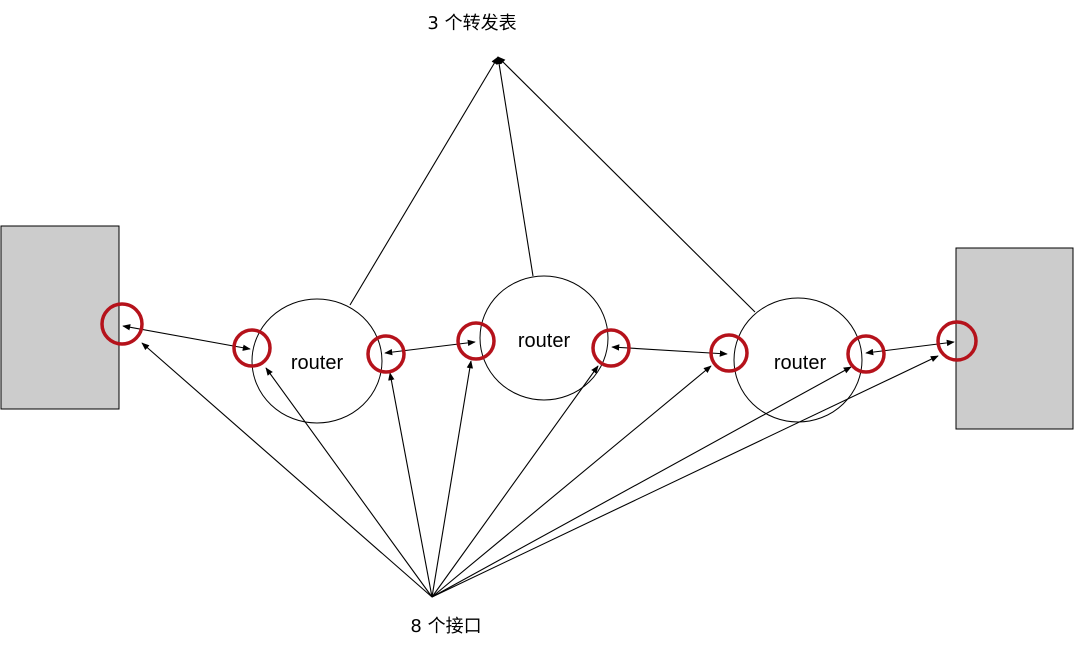  Describe the element at coordinates (445, 626) in the screenshot. I see `interfaces-label: 8 个接口` at that location.